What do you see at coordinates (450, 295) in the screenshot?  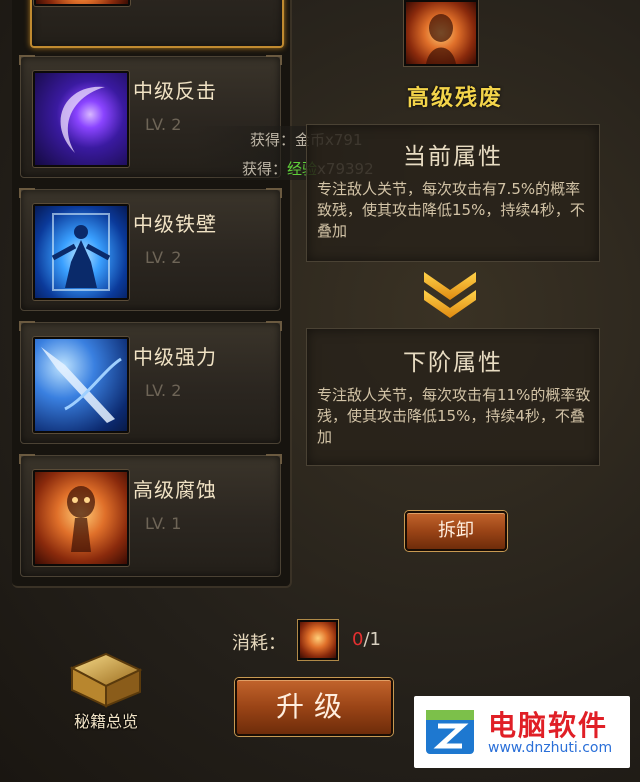 I see `double-chevron-down-icon` at bounding box center [450, 295].